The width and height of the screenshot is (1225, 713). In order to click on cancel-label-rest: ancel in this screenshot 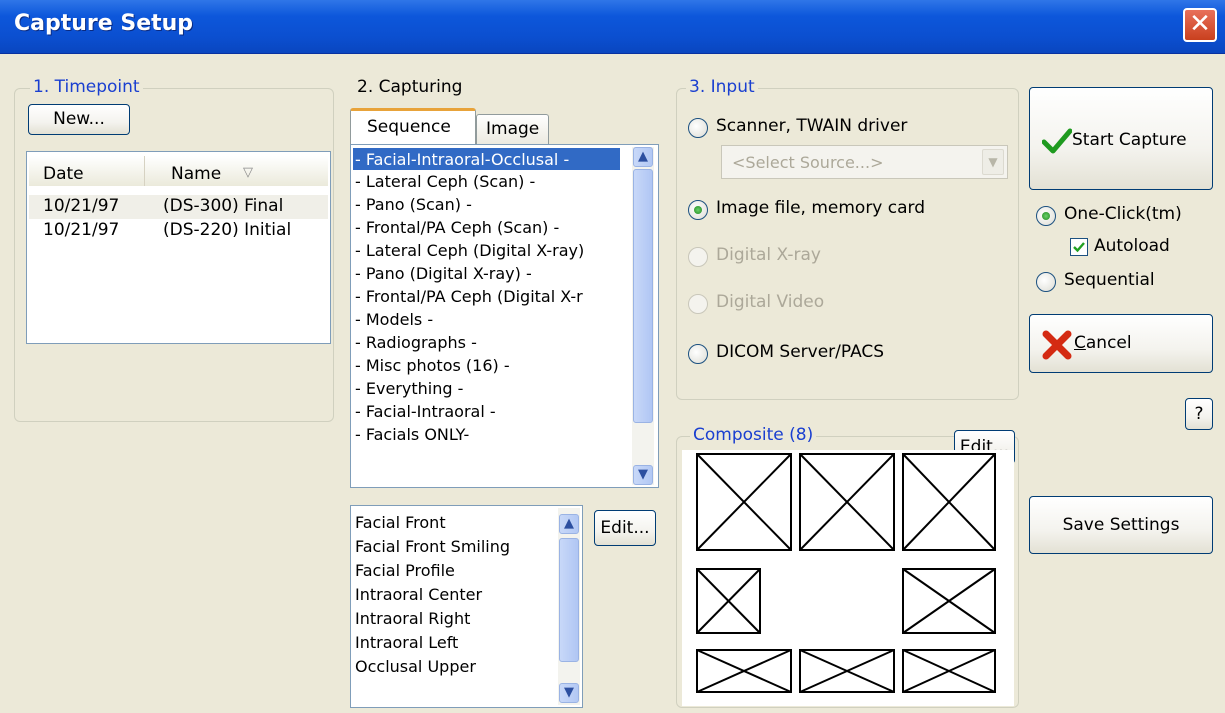, I will do `click(1108, 343)`.